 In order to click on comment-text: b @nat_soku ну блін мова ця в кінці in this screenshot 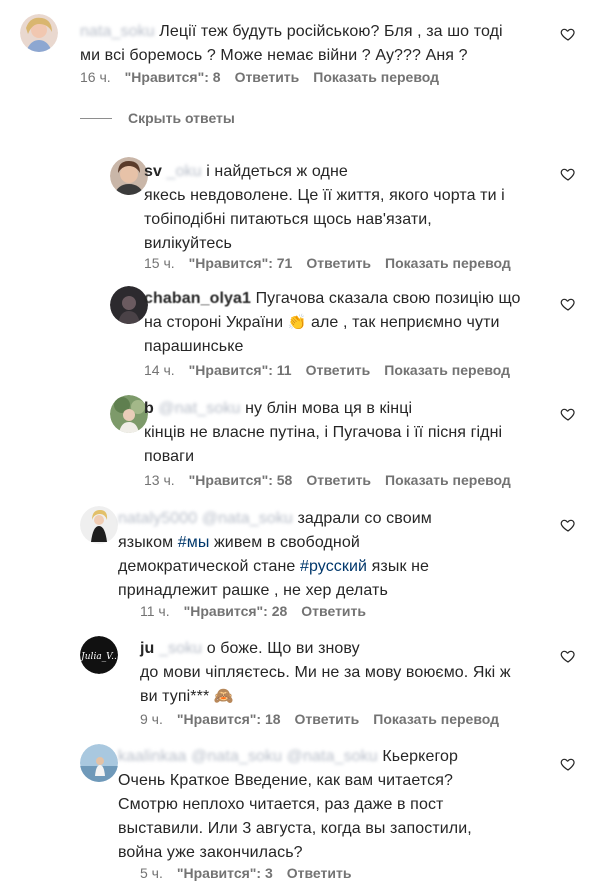, I will do `click(278, 408)`.